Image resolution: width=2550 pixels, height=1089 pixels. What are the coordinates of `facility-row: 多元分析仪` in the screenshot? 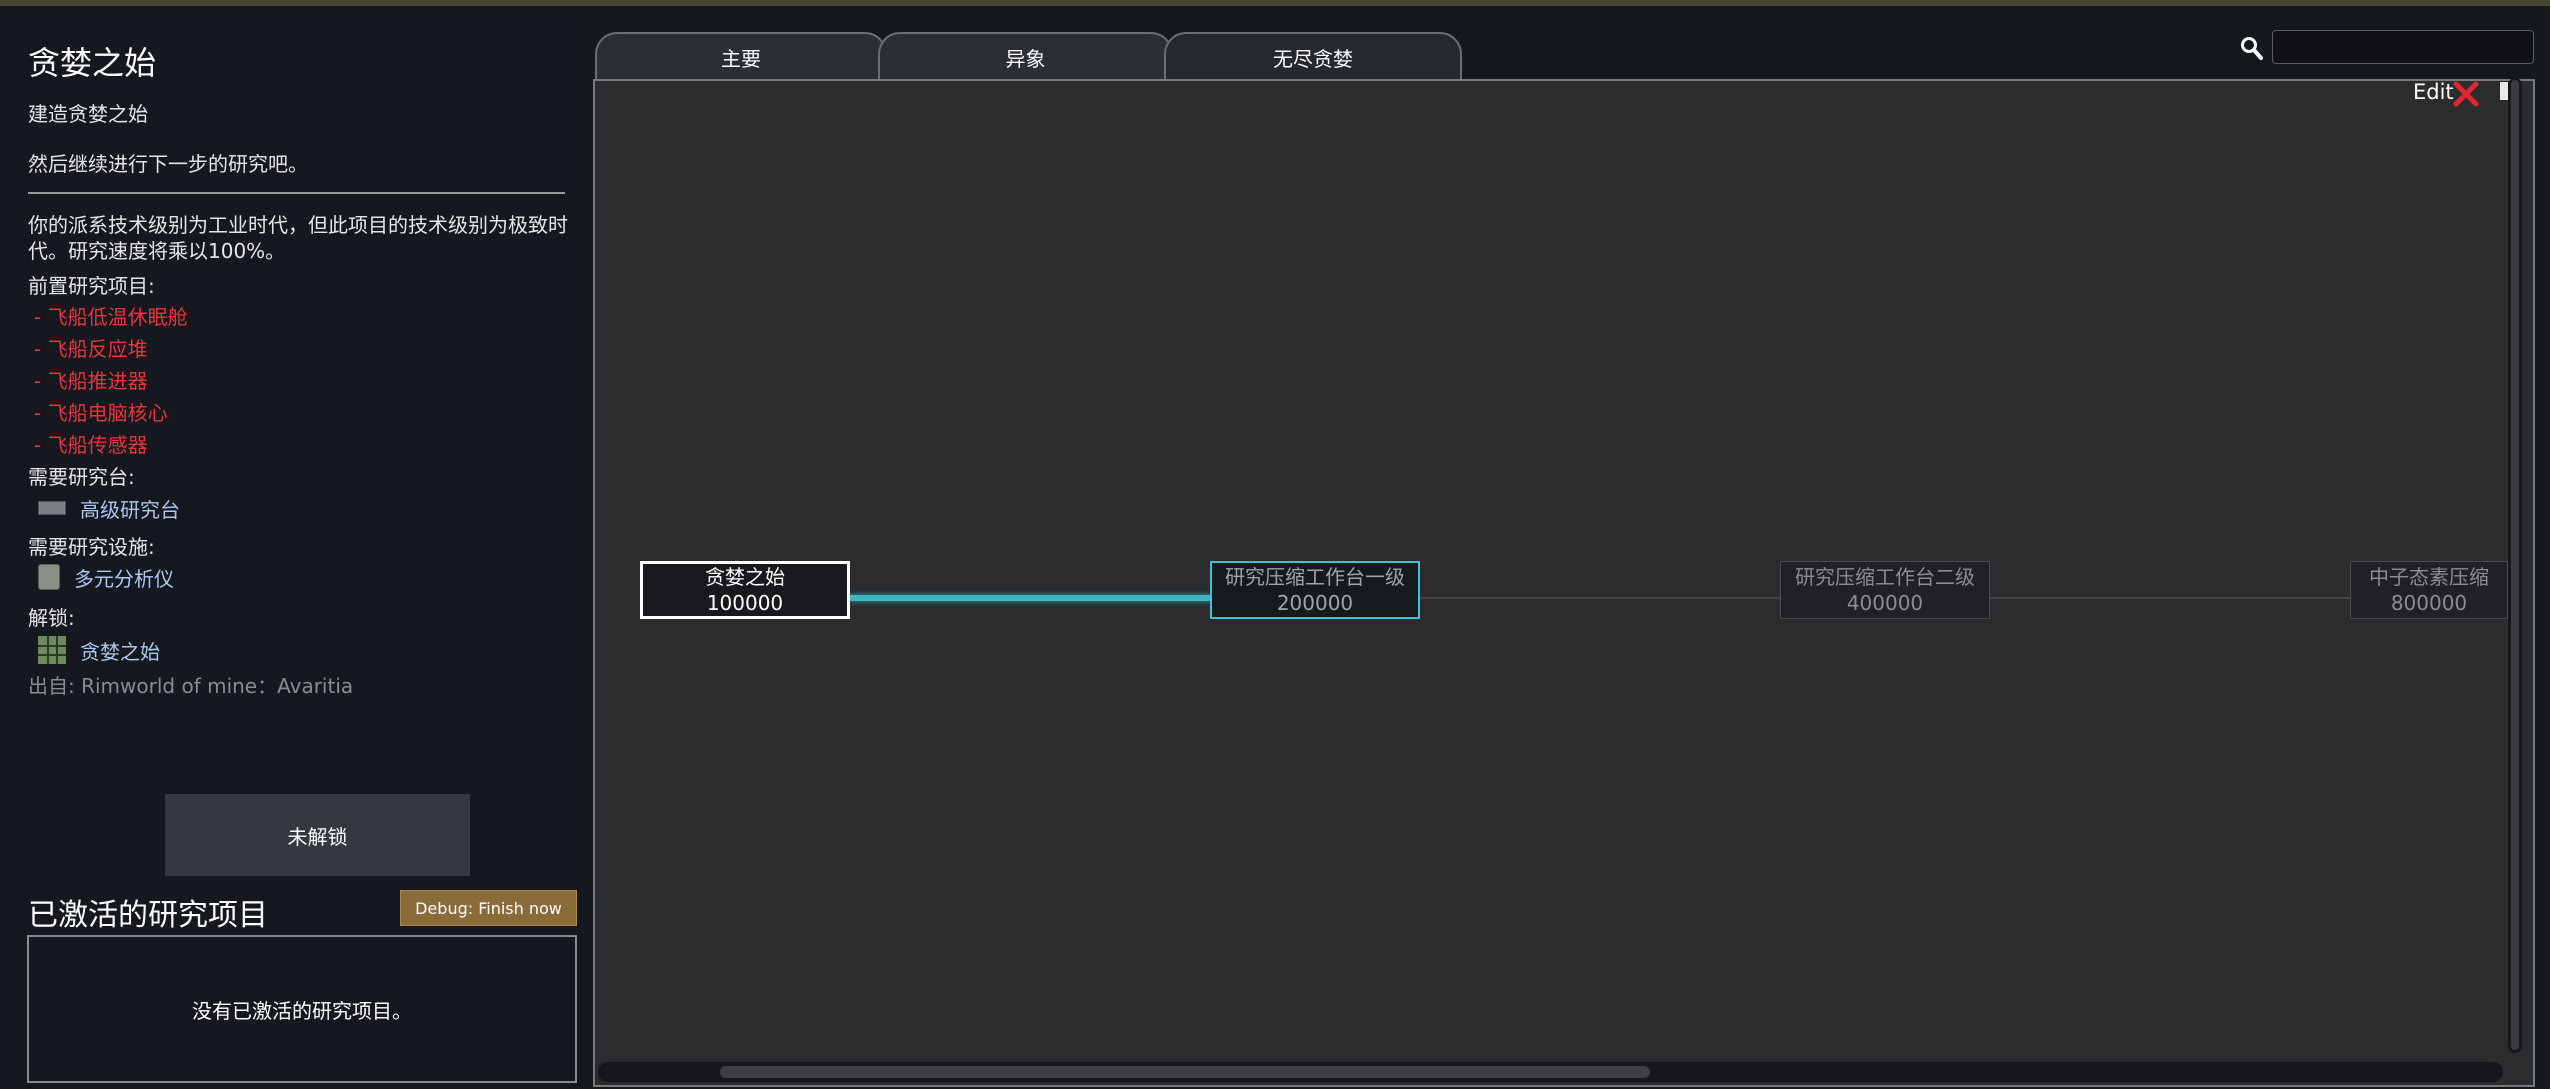 It's located at (106, 577).